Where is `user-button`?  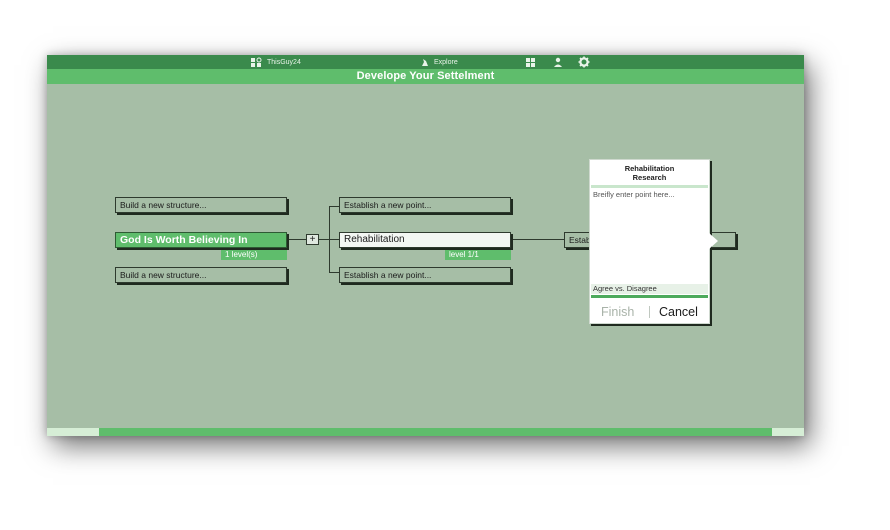
user-button is located at coordinates (558, 62).